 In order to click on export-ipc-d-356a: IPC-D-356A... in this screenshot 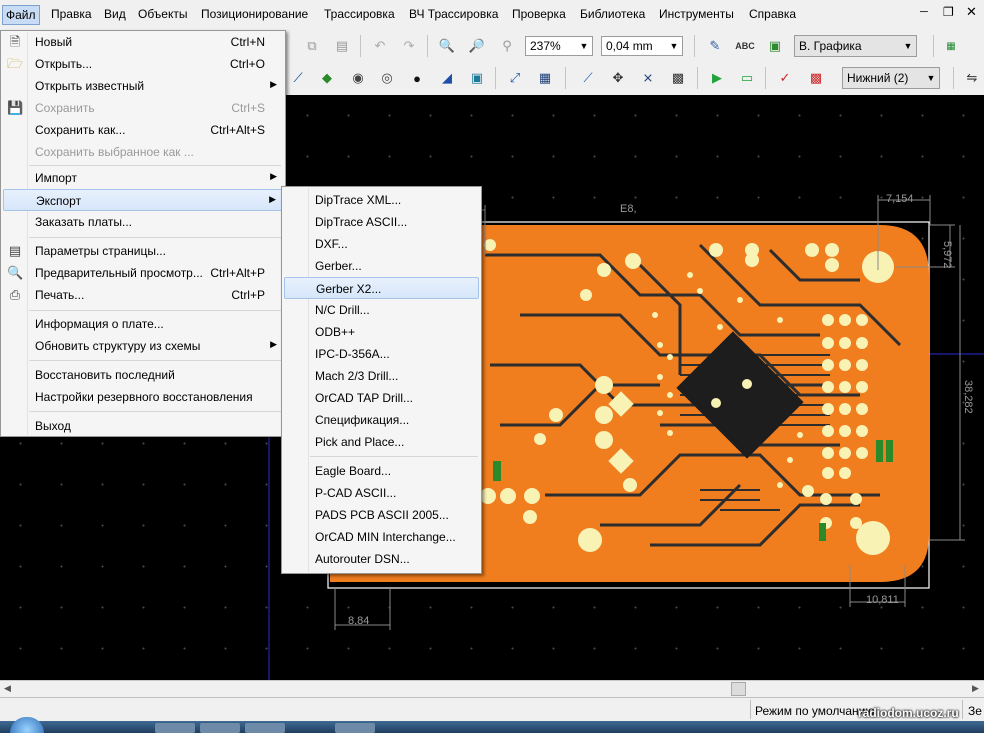, I will do `click(381, 354)`.